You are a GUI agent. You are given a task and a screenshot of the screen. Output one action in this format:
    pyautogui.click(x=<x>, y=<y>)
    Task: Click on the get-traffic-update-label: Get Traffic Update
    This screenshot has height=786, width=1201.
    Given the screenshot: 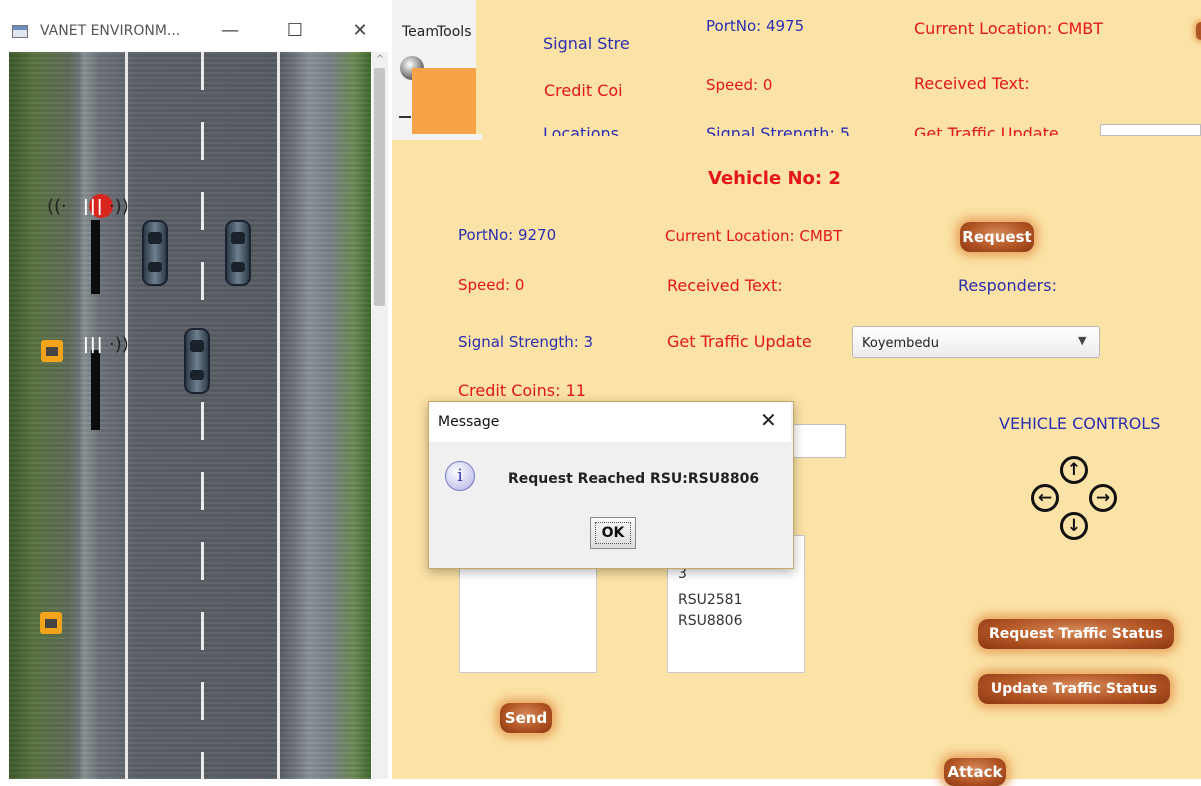 What is the action you would take?
    pyautogui.click(x=739, y=341)
    